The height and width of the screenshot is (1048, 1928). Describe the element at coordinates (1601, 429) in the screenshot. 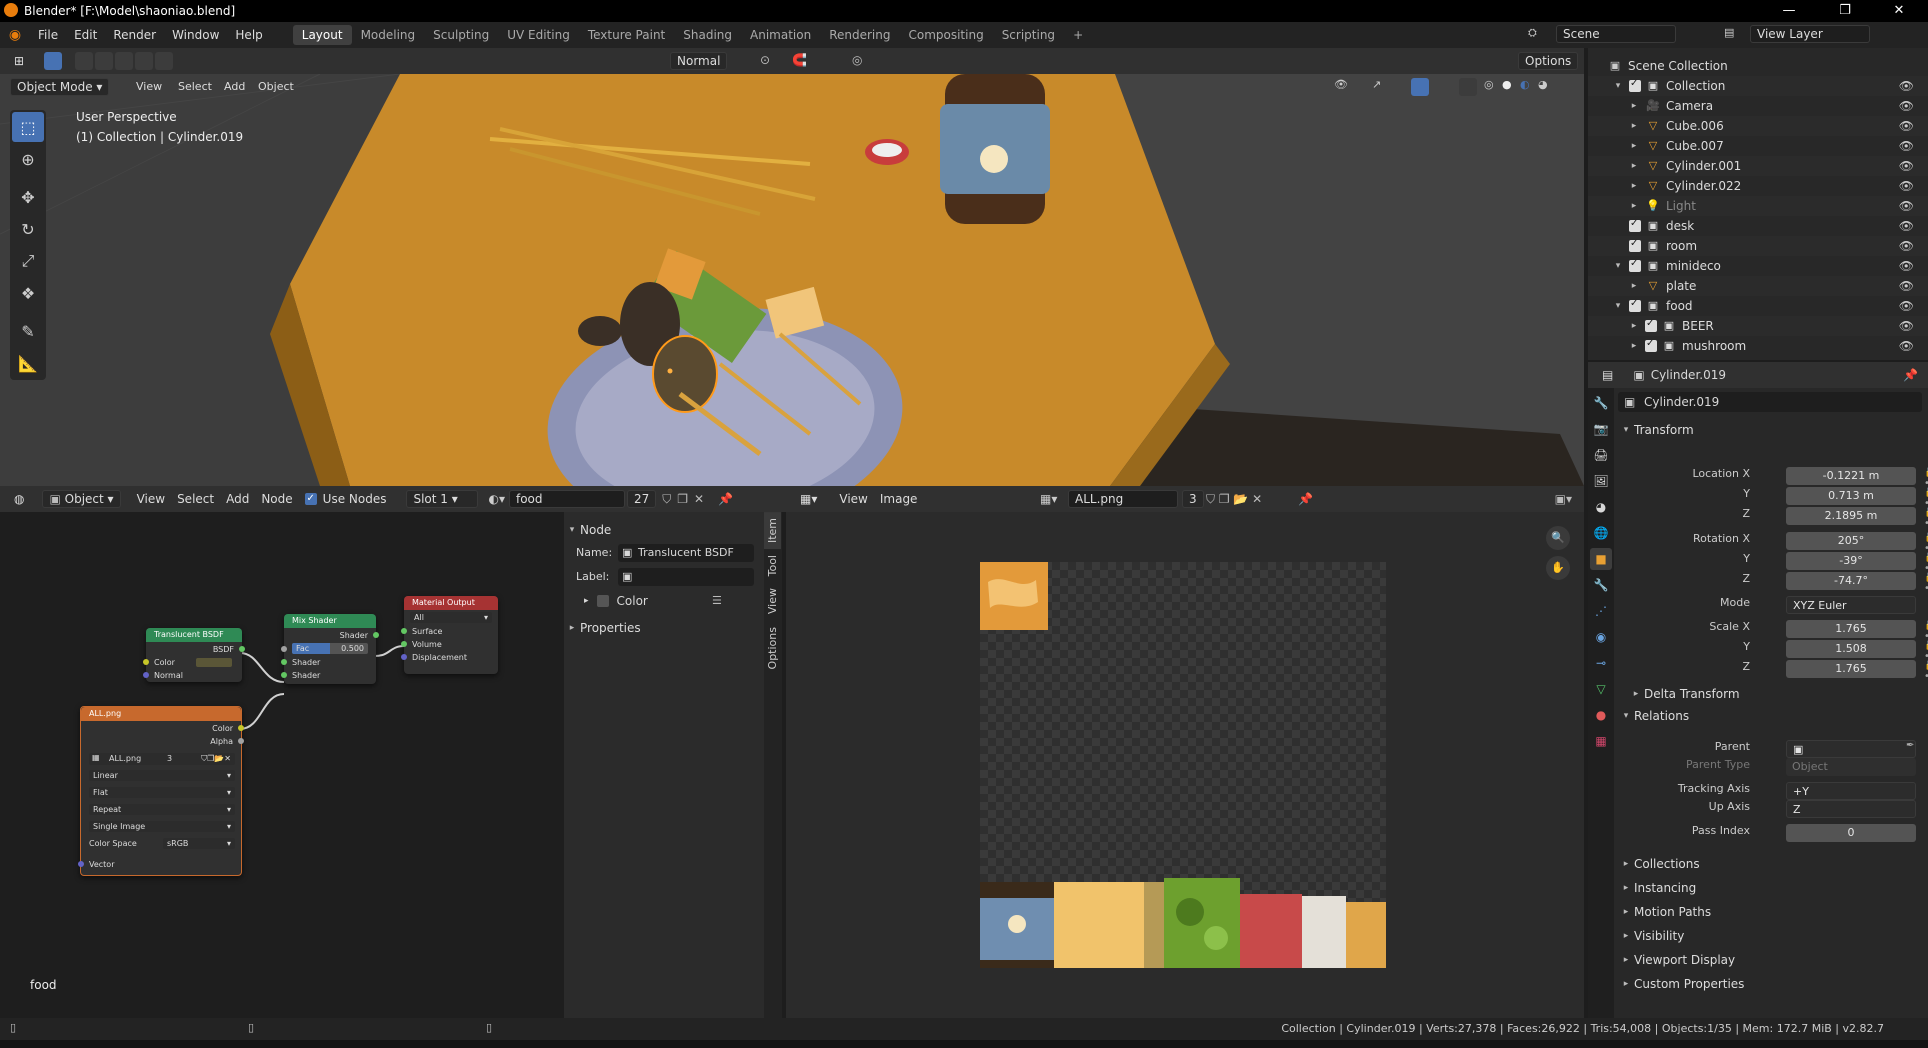

I see `render-tab-icon: 📷` at that location.